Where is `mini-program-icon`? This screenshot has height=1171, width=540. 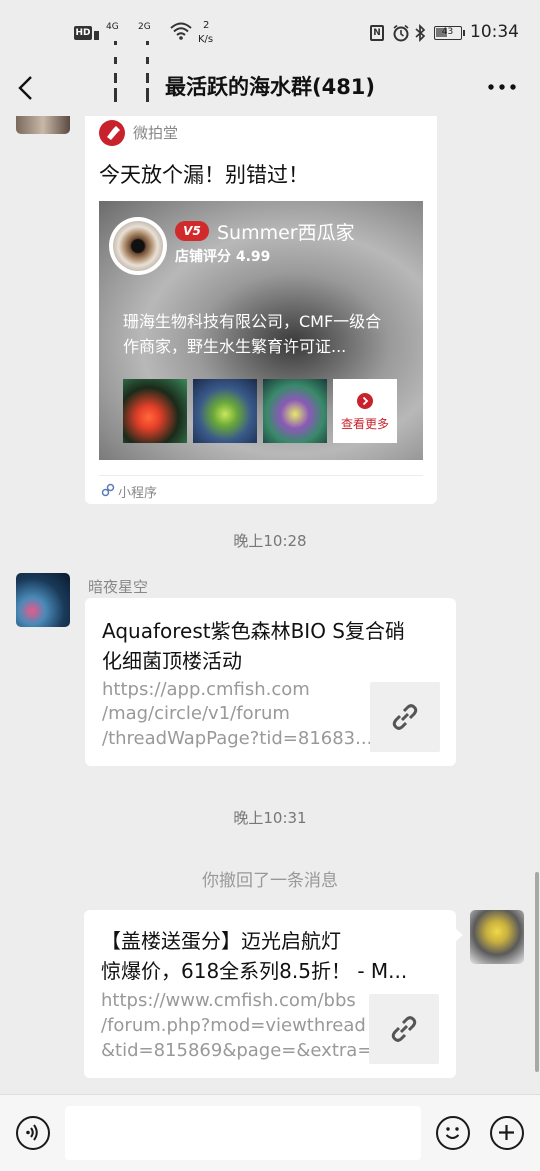 mini-program-icon is located at coordinates (108, 490).